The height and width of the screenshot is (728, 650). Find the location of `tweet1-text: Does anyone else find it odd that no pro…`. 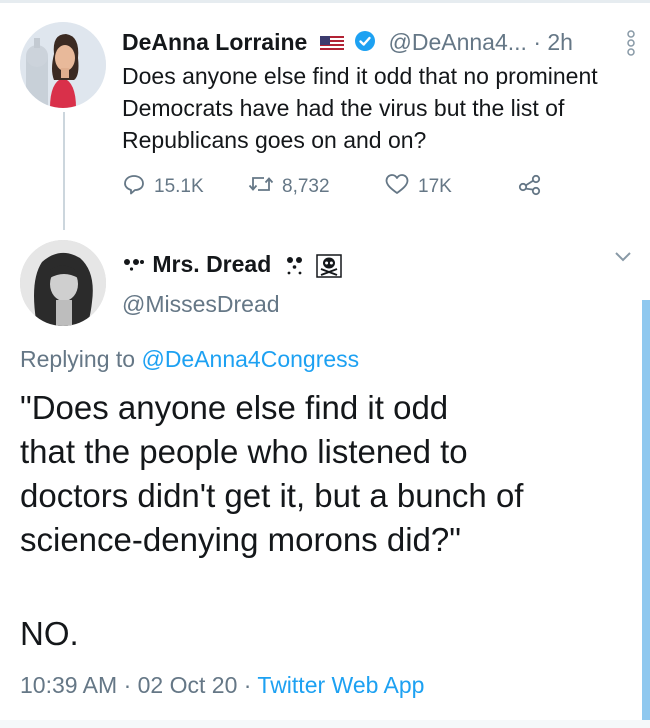

tweet1-text: Does anyone else find it odd that no pro… is located at coordinates (360, 108).